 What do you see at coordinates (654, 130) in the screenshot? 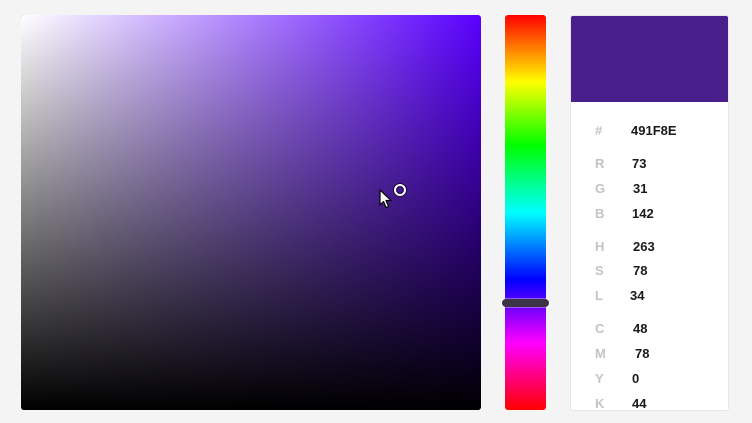
I see `hex-value: 491F8E` at bounding box center [654, 130].